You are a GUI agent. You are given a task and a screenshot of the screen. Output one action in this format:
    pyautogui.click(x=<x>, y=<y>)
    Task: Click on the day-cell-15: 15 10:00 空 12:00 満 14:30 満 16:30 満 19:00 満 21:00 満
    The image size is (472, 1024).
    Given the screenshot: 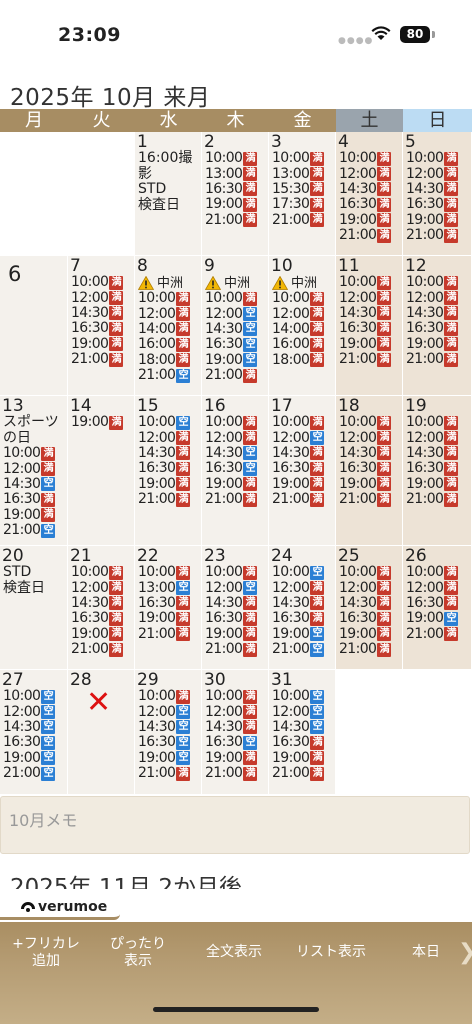 What is the action you would take?
    pyautogui.click(x=168, y=471)
    